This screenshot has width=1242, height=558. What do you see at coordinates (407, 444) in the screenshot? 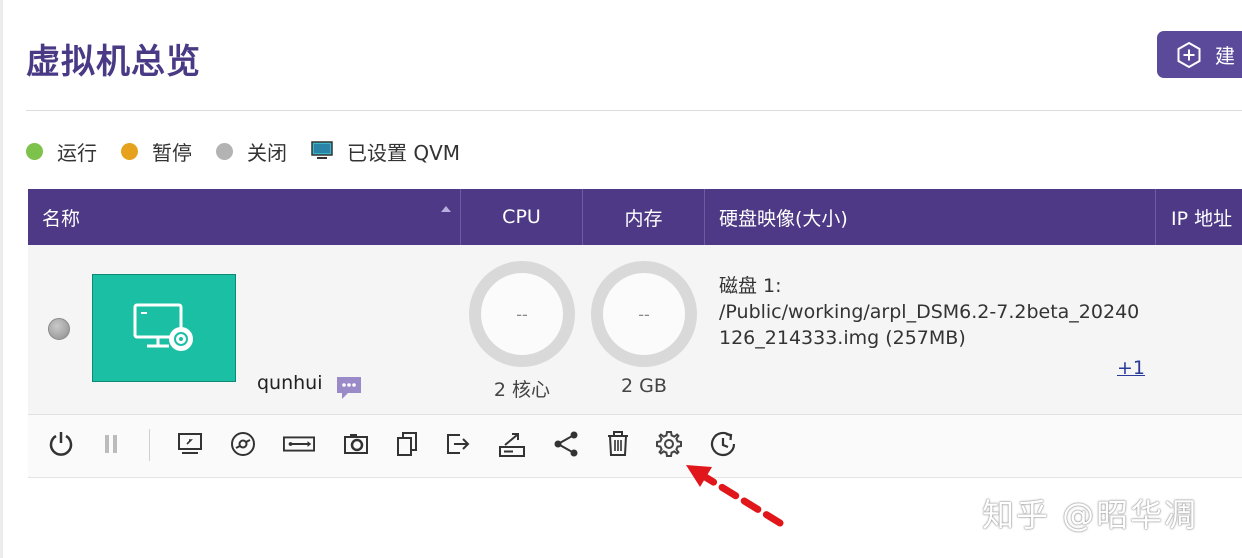
I see `clone-icon` at bounding box center [407, 444].